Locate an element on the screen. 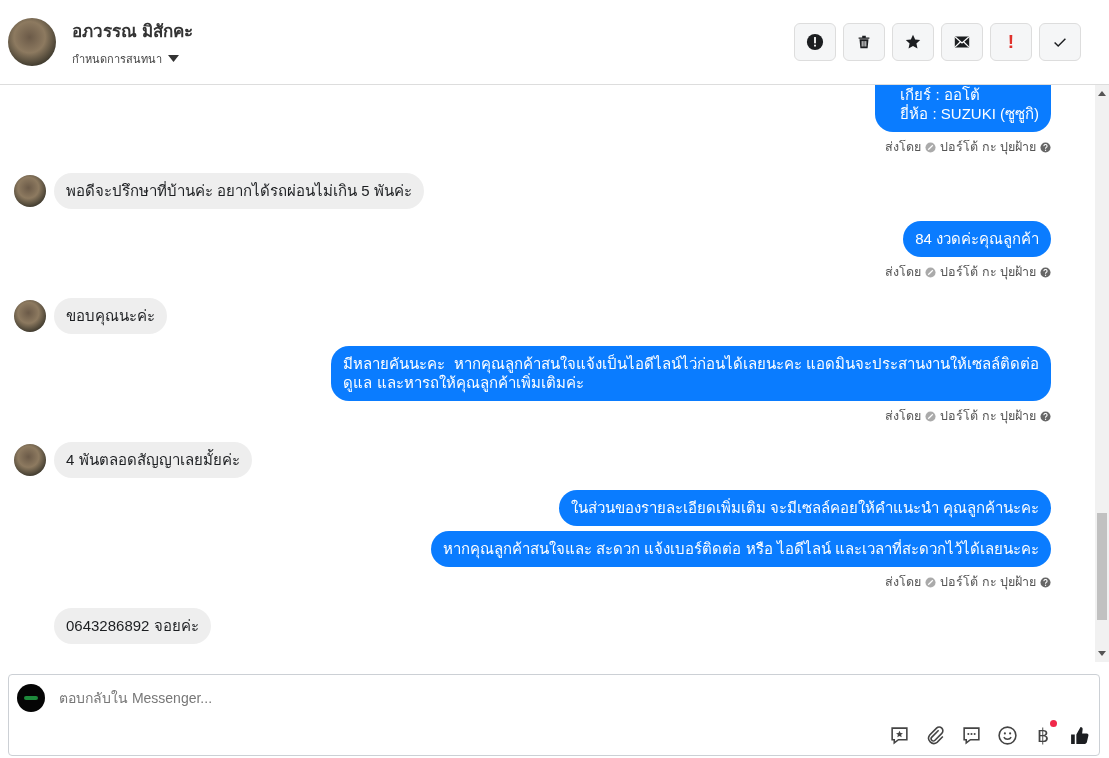 Image resolution: width=1109 pixels, height=758 pixels. flag-button: ! is located at coordinates (1011, 42).